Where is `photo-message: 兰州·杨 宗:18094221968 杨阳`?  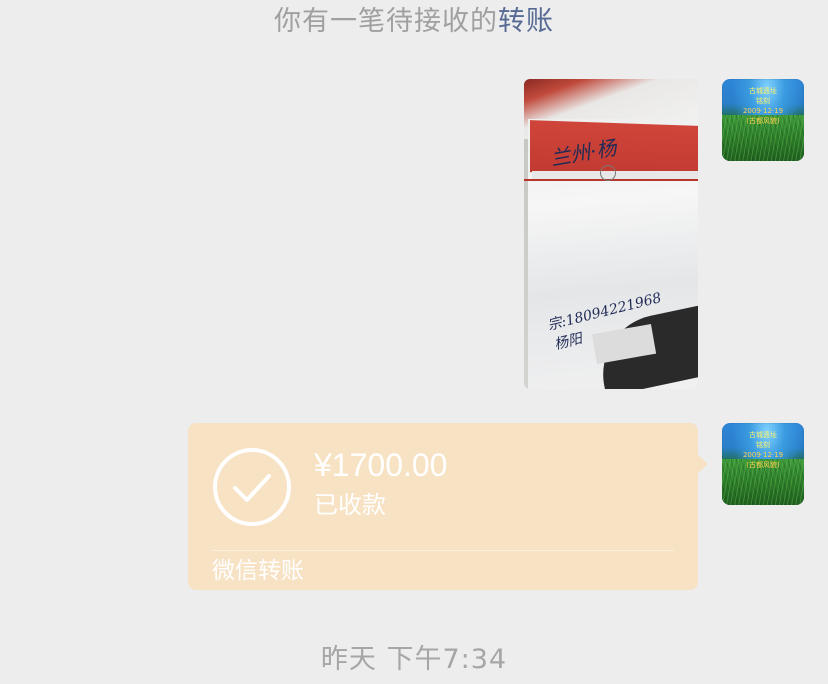
photo-message: 兰州·杨 宗:18094221968 杨阳 is located at coordinates (611, 234).